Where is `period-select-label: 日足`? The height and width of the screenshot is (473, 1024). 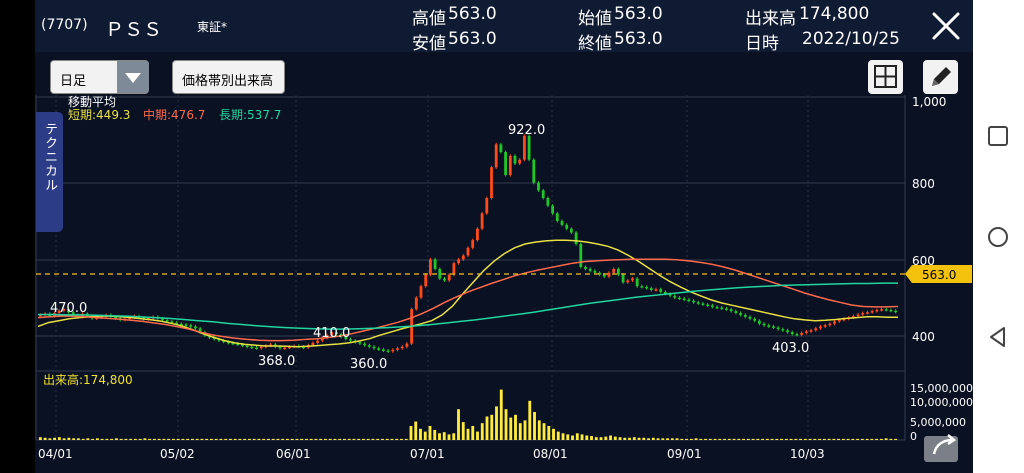 period-select-label: 日足 is located at coordinates (73, 81).